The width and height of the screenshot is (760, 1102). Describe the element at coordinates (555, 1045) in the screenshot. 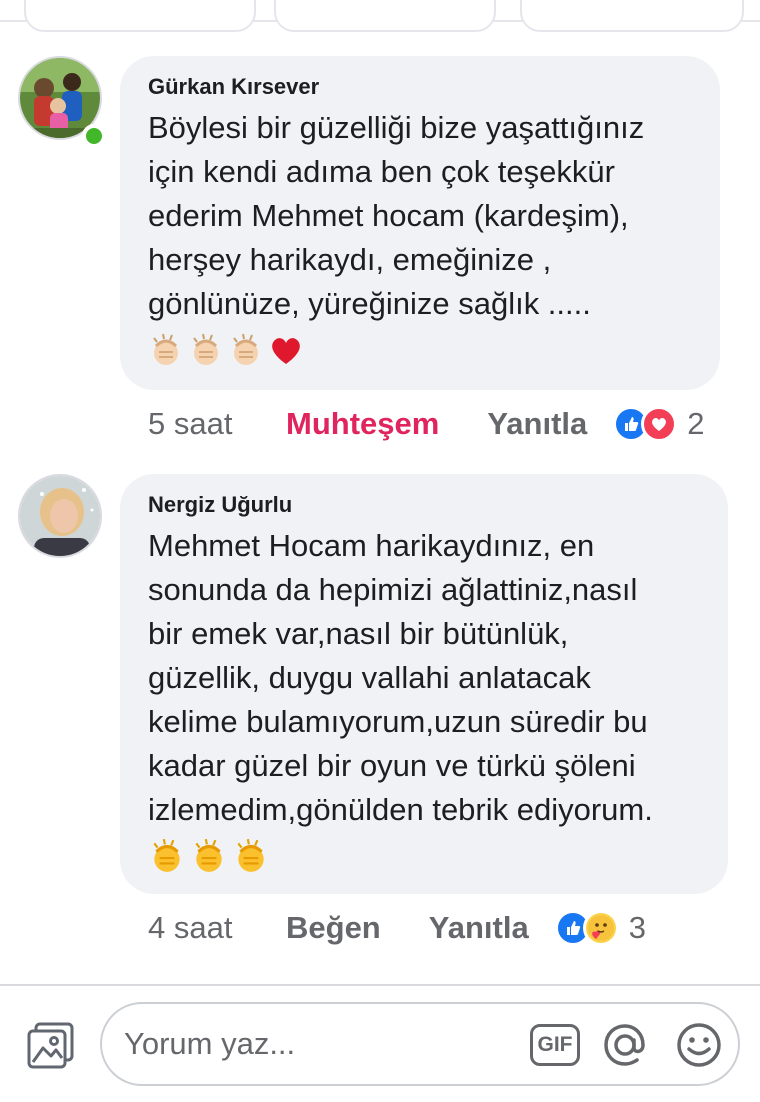

I see `gif-button: GIF` at that location.